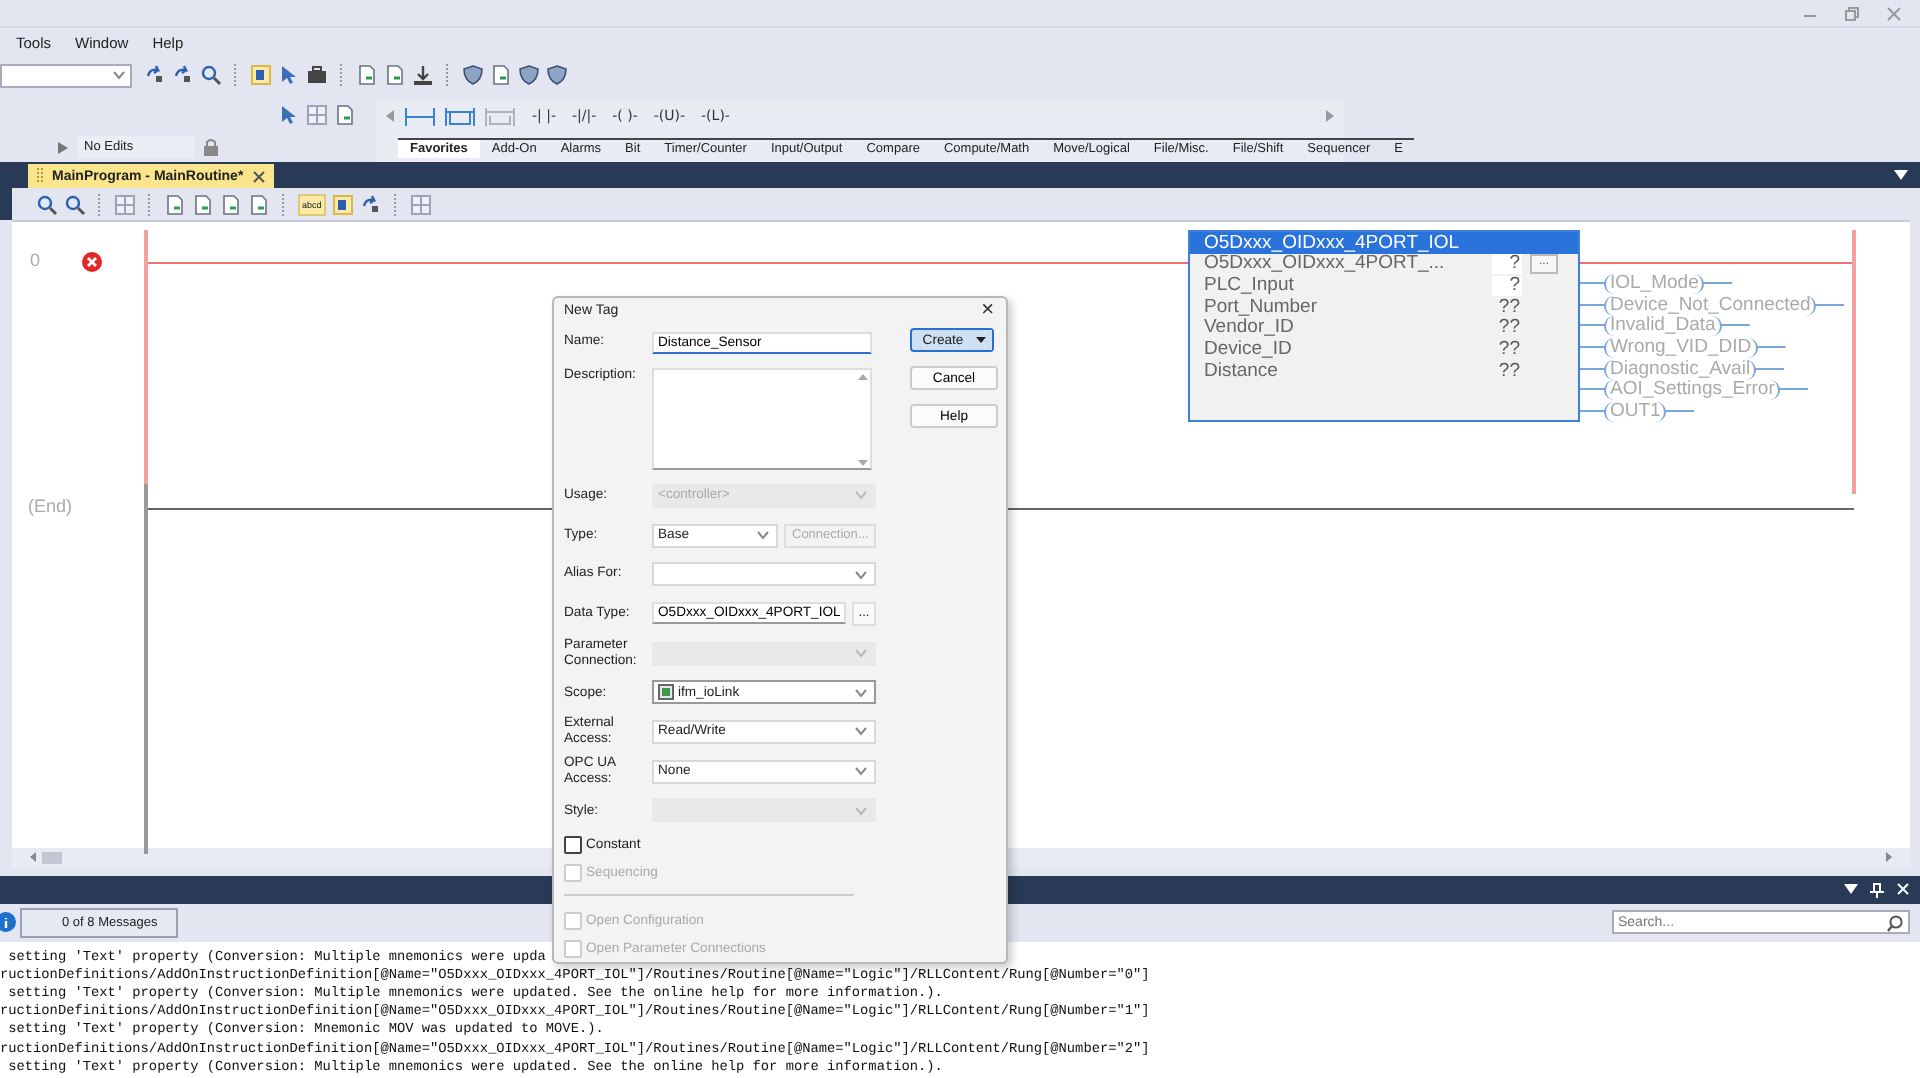 The height and width of the screenshot is (1078, 1920). Describe the element at coordinates (1895, 922) in the screenshot. I see `search-icon` at that location.